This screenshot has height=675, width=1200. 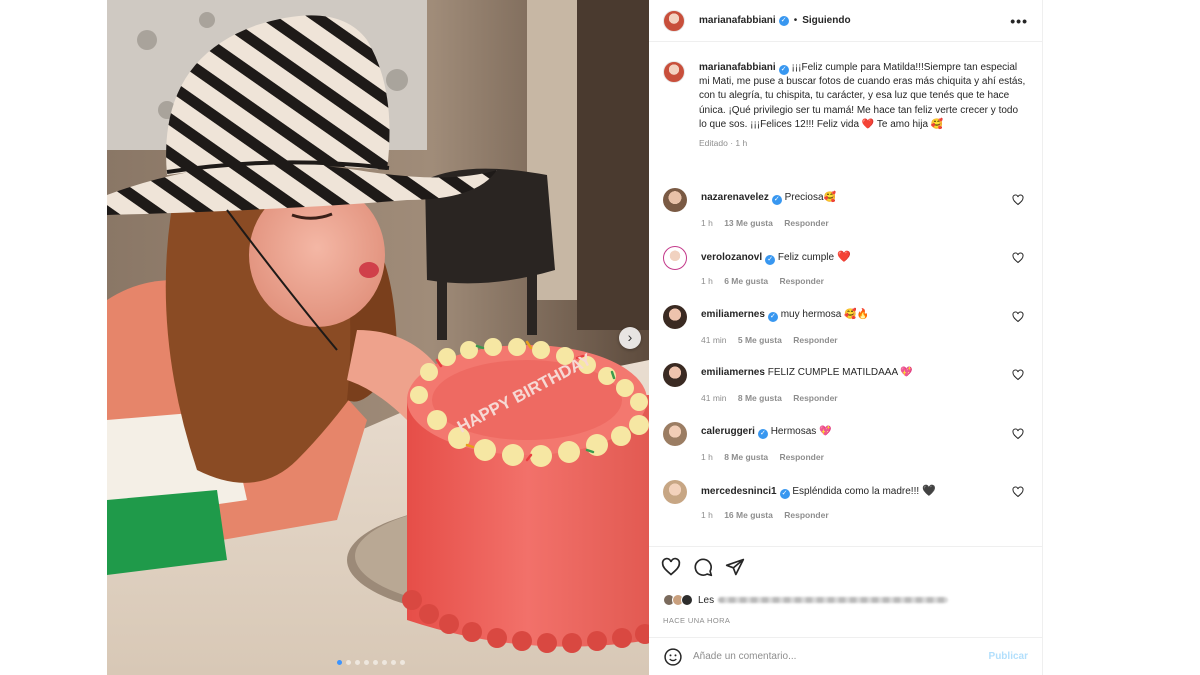 What do you see at coordinates (673, 657) in the screenshot?
I see `emoji-icon` at bounding box center [673, 657].